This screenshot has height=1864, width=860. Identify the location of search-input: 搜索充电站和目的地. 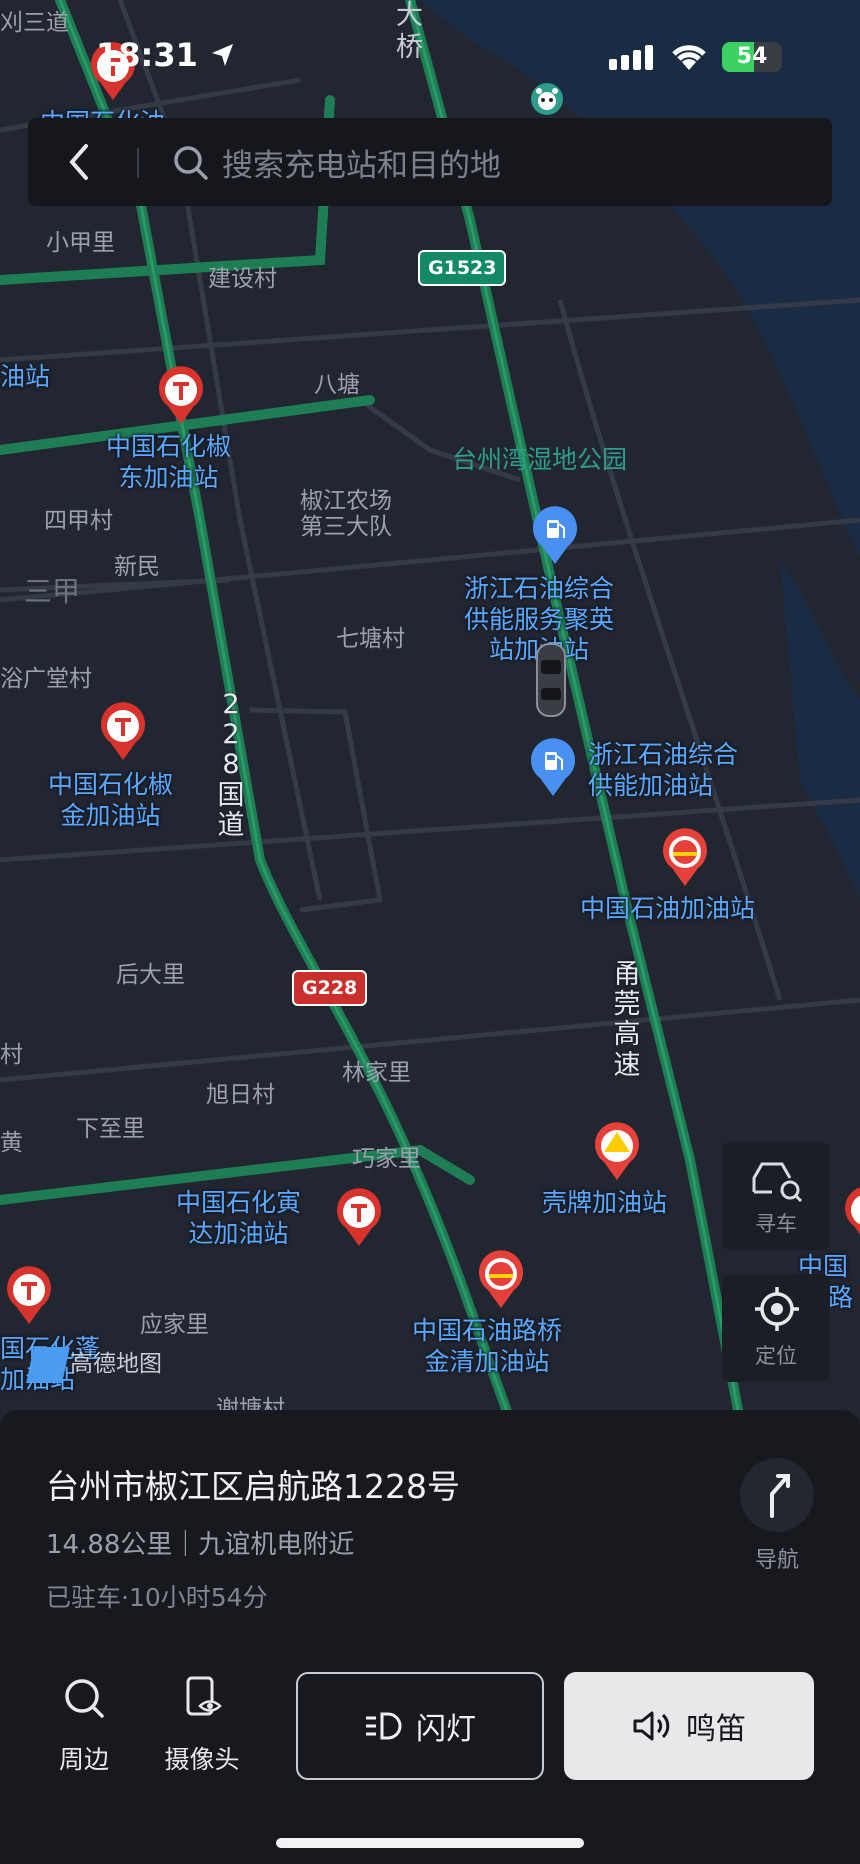
(361, 162).